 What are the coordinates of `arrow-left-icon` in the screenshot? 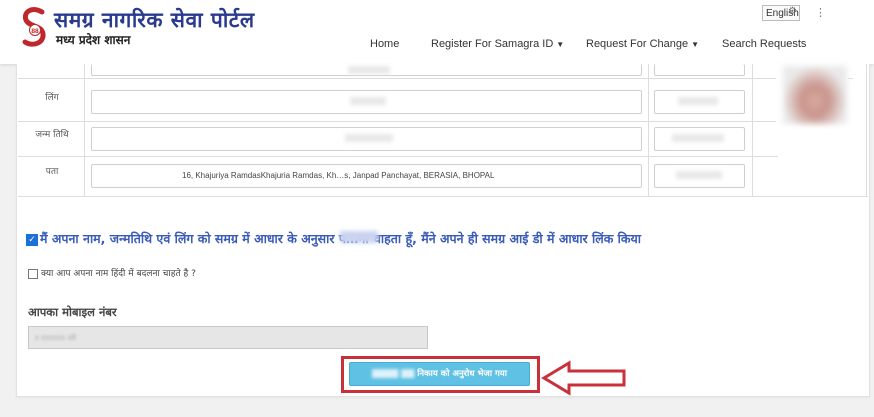 It's located at (583, 378).